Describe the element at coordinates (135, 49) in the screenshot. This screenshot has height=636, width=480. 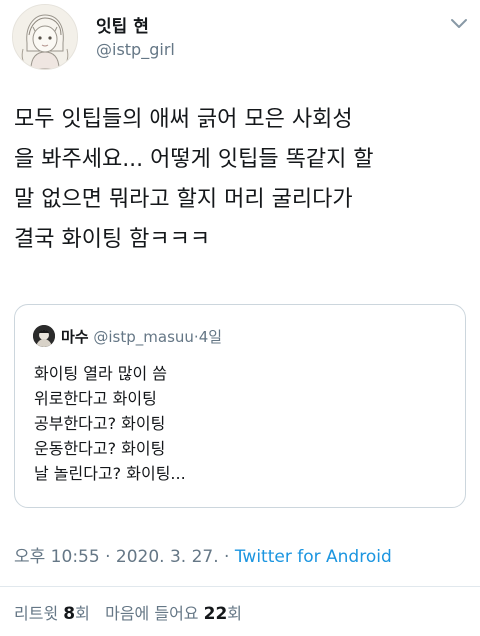
I see `author-handle: @istp_girl` at that location.